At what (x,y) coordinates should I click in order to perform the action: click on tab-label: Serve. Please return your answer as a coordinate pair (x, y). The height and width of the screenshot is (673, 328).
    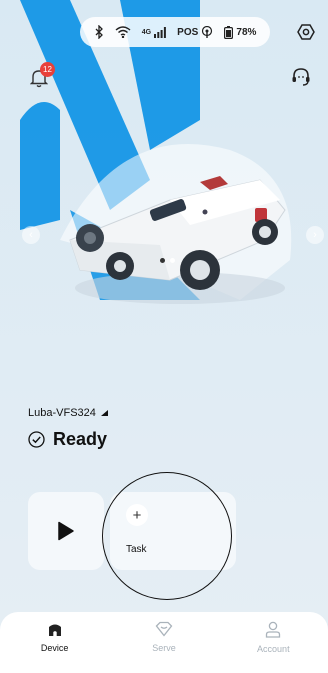
    Looking at the image, I should click on (164, 648).